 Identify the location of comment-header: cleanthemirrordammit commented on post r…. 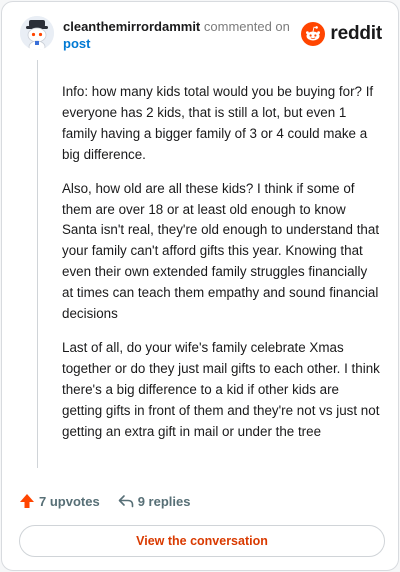
(201, 36).